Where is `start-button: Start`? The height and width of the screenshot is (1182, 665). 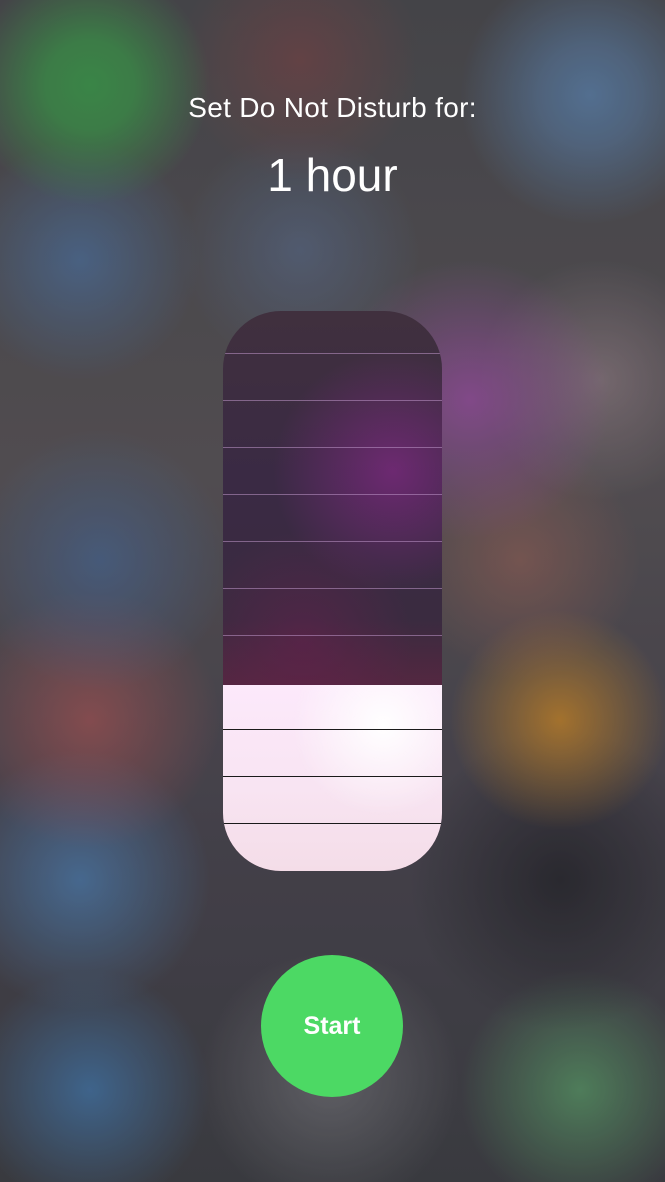 start-button: Start is located at coordinates (332, 1026).